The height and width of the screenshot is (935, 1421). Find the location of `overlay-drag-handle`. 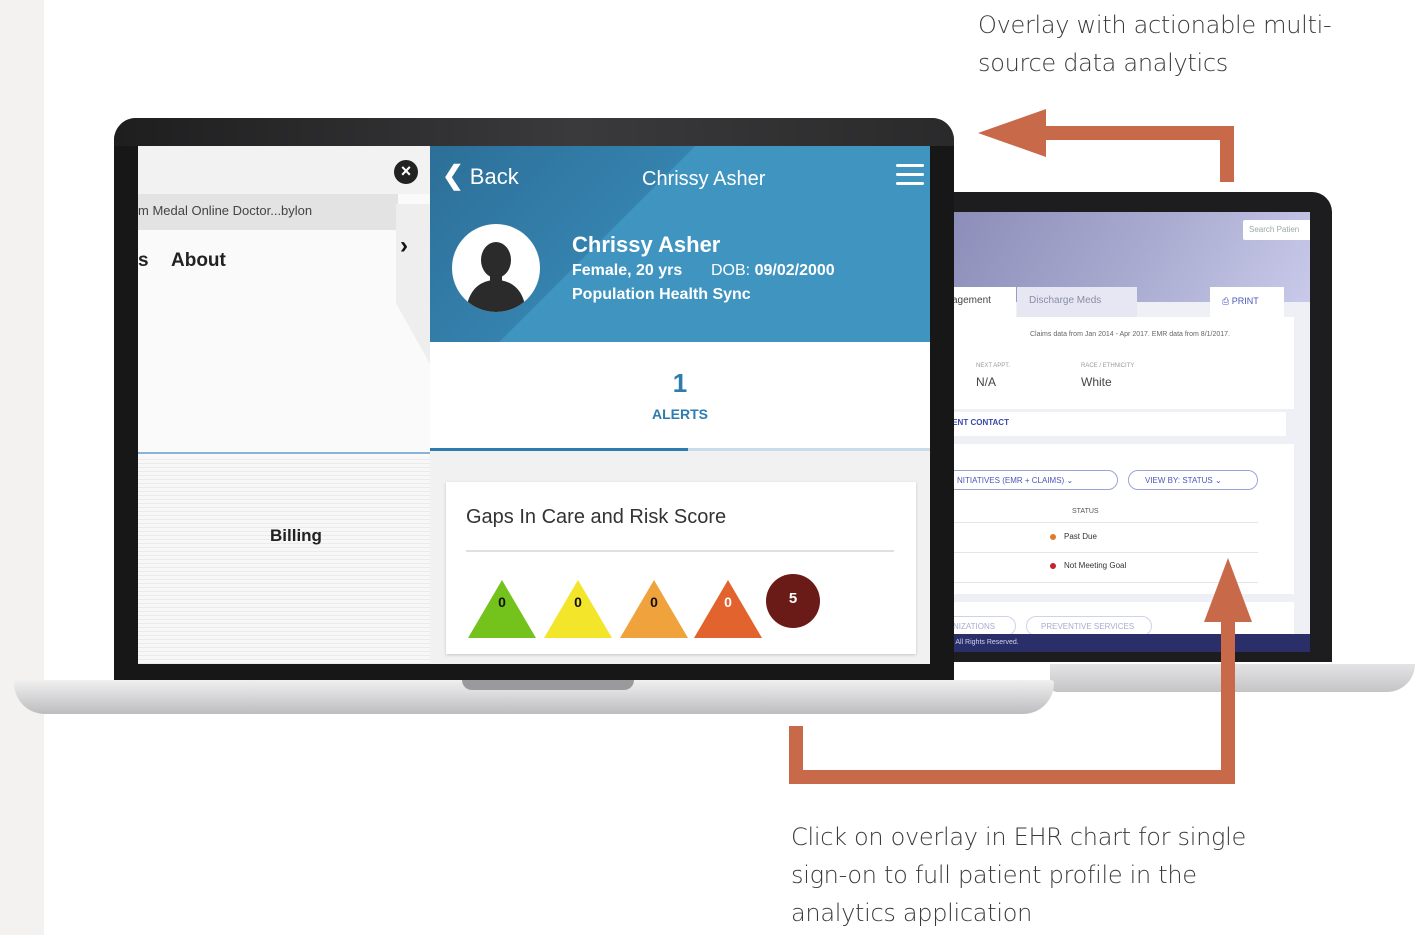

overlay-drag-handle is located at coordinates (413, 284).